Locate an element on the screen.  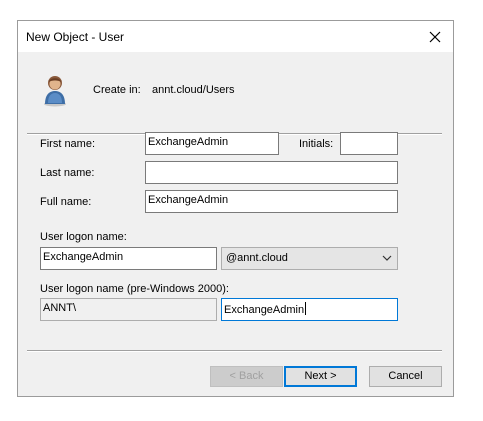
create-in-path: annt.cloud/Users is located at coordinates (193, 90).